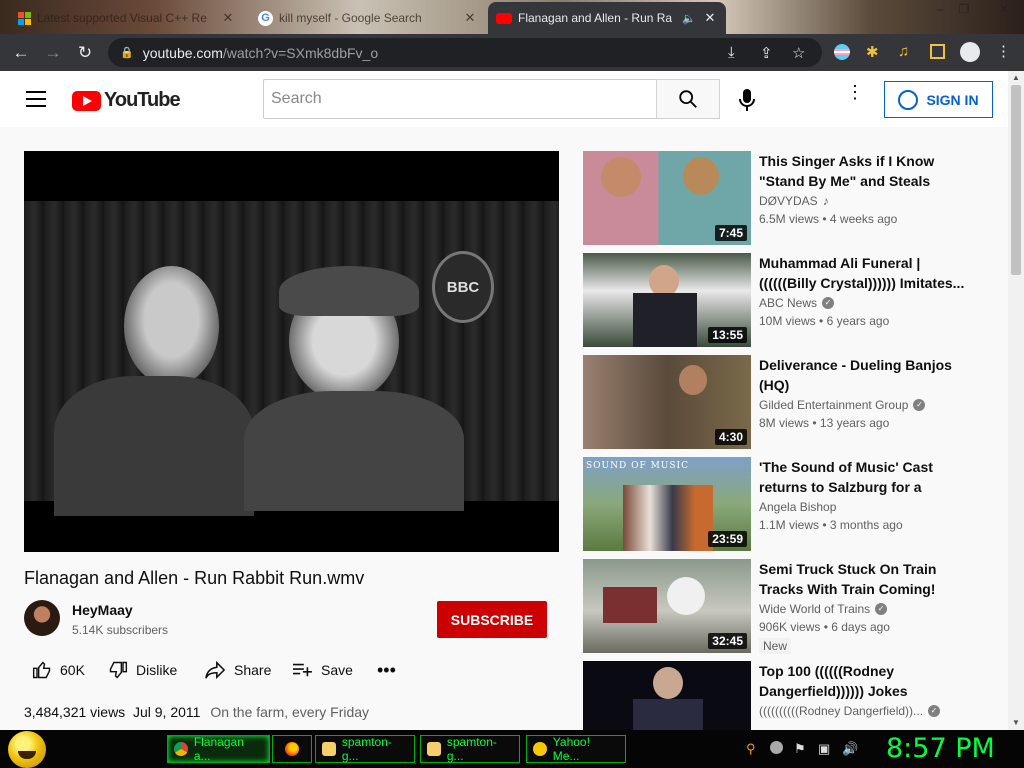 This screenshot has width=1024, height=768. Describe the element at coordinates (952, 99) in the screenshot. I see `sign-in-label: SIGN IN` at that location.